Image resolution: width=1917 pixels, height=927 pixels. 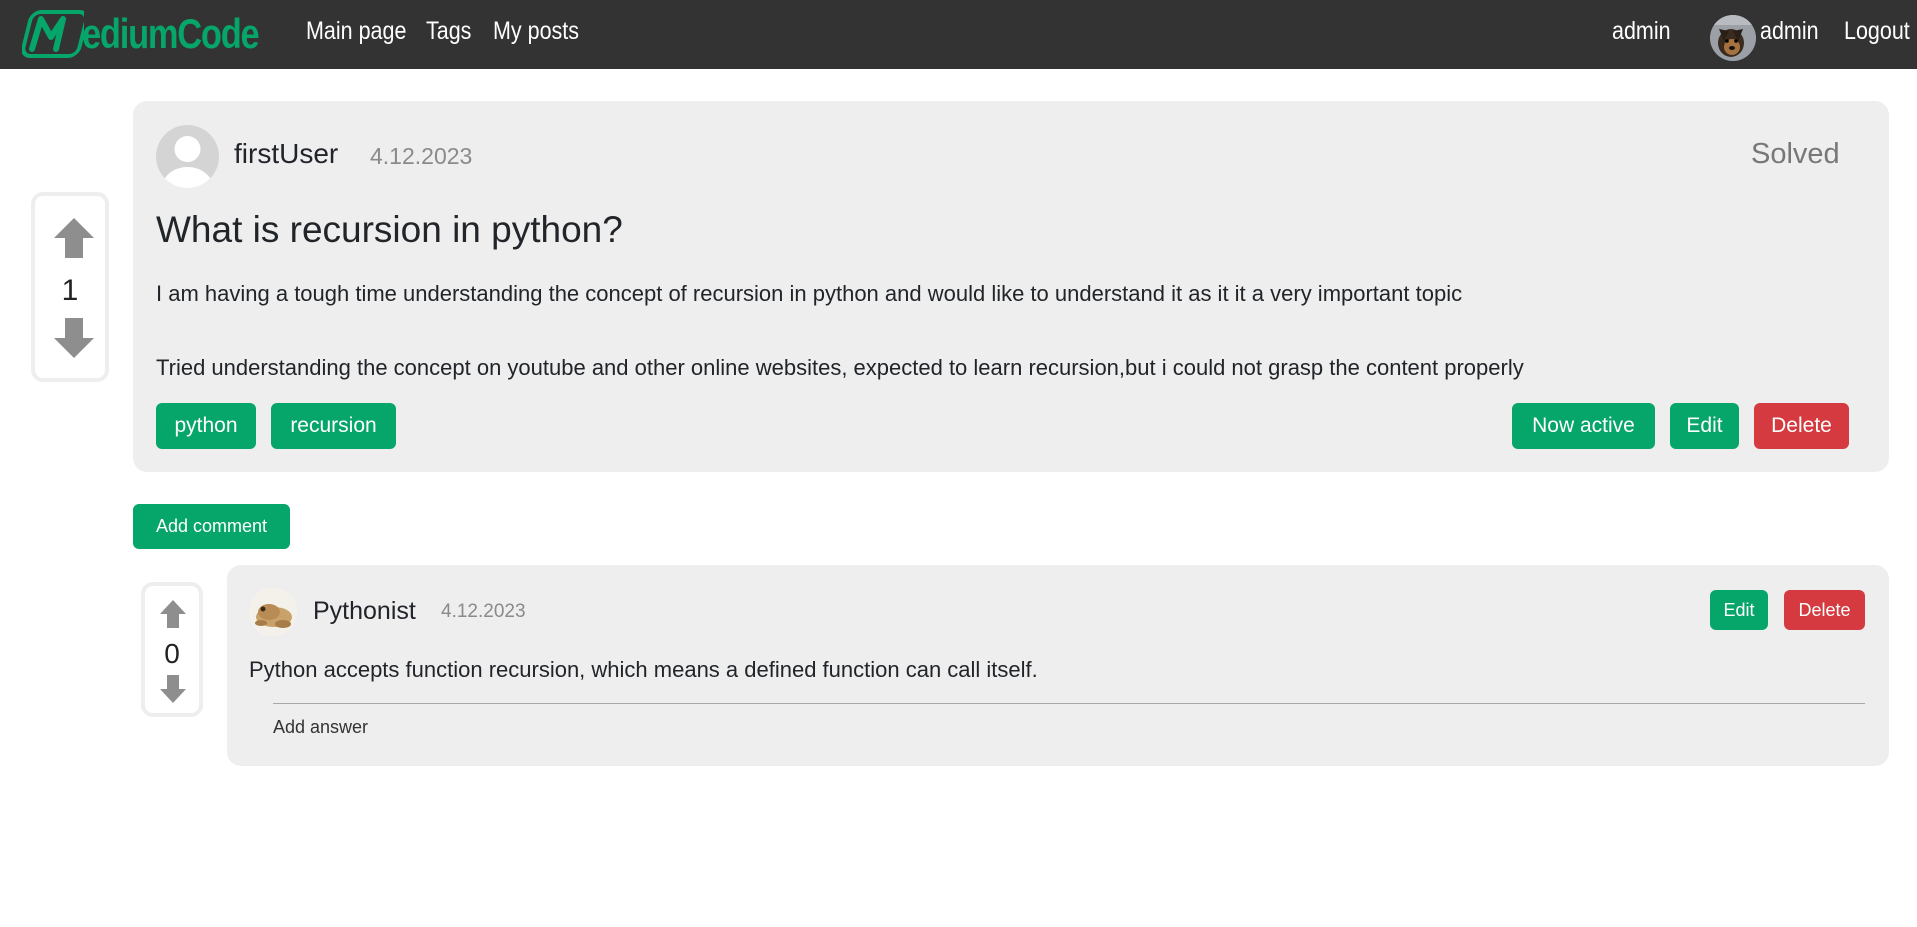 What do you see at coordinates (536, 31) in the screenshot?
I see `nav-my-posts: My posts` at bounding box center [536, 31].